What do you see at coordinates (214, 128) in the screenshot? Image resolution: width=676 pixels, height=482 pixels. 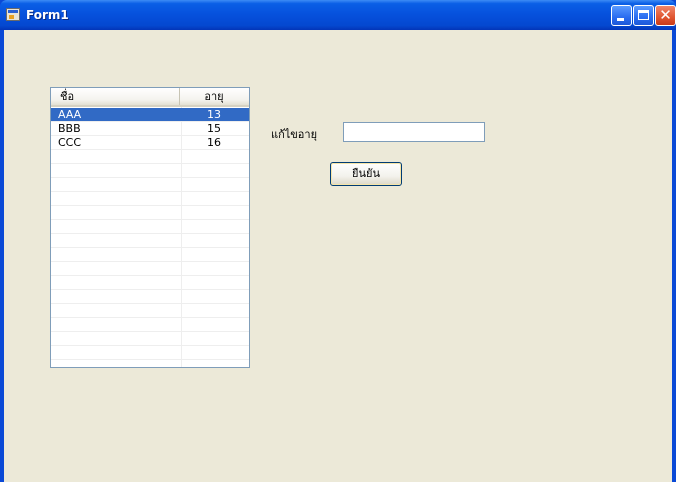 I see `row-age-cell: 15` at bounding box center [214, 128].